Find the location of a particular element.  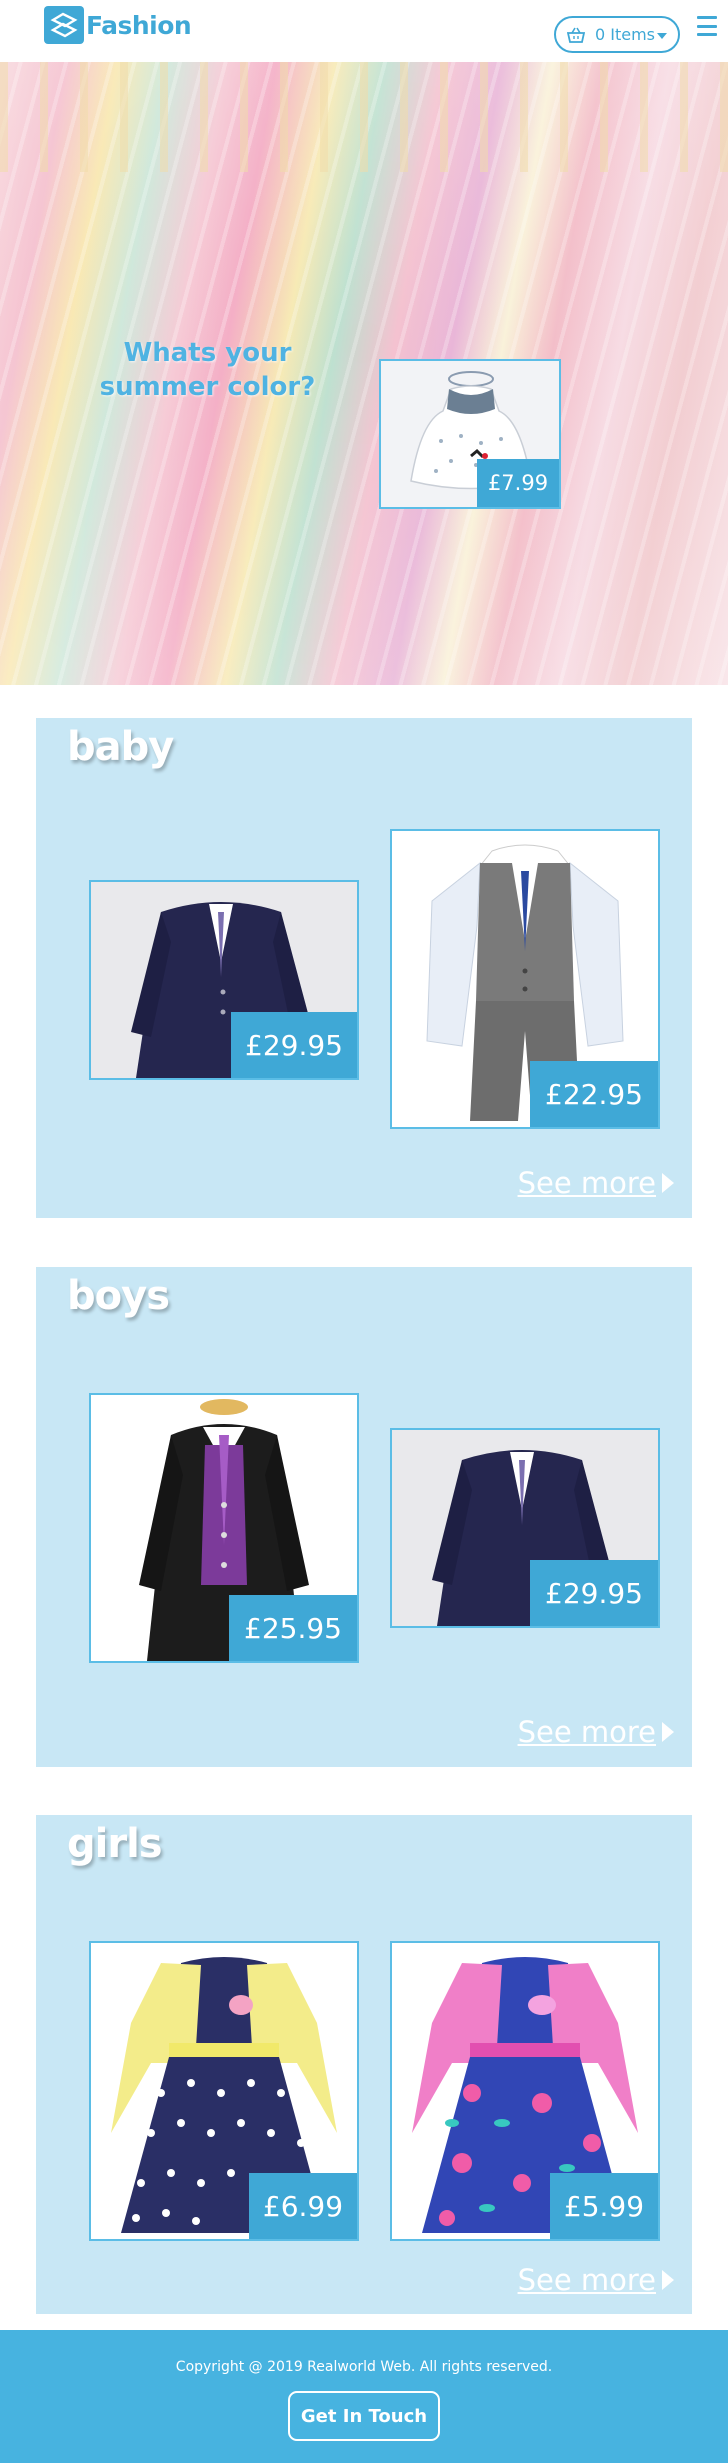

brand-logo: Fashion is located at coordinates (118, 25).